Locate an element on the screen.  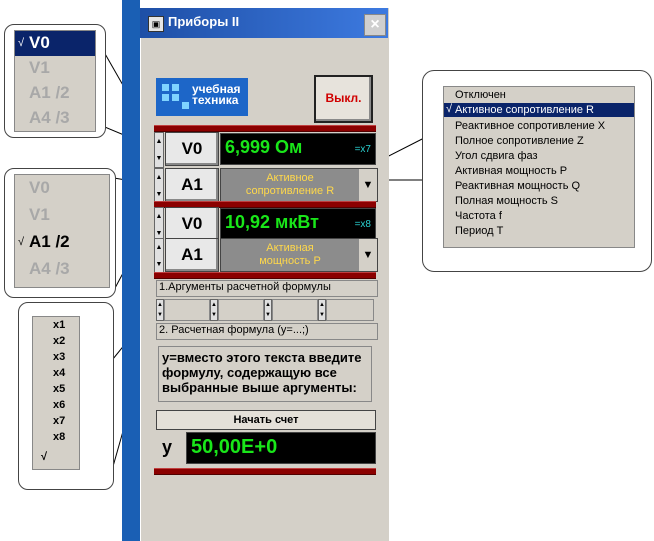
result-display: 50,00E+0 is located at coordinates (281, 448).